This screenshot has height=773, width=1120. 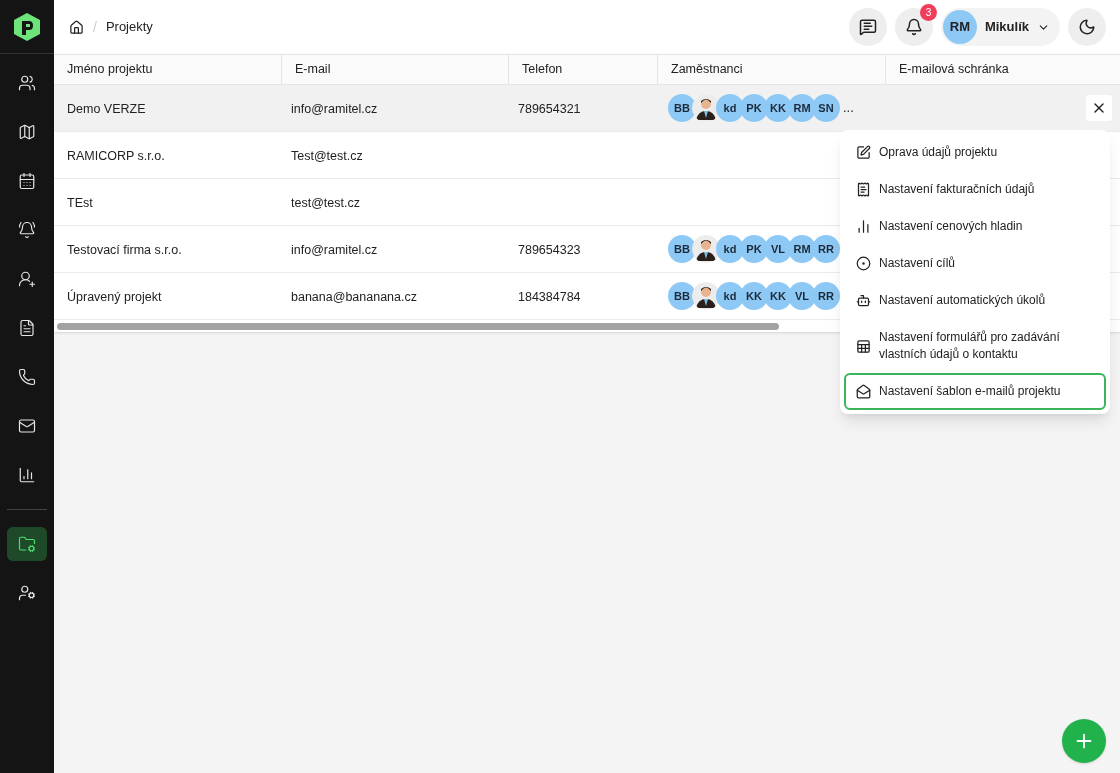 What do you see at coordinates (325, 203) in the screenshot?
I see `table-cell: test@test.cz` at bounding box center [325, 203].